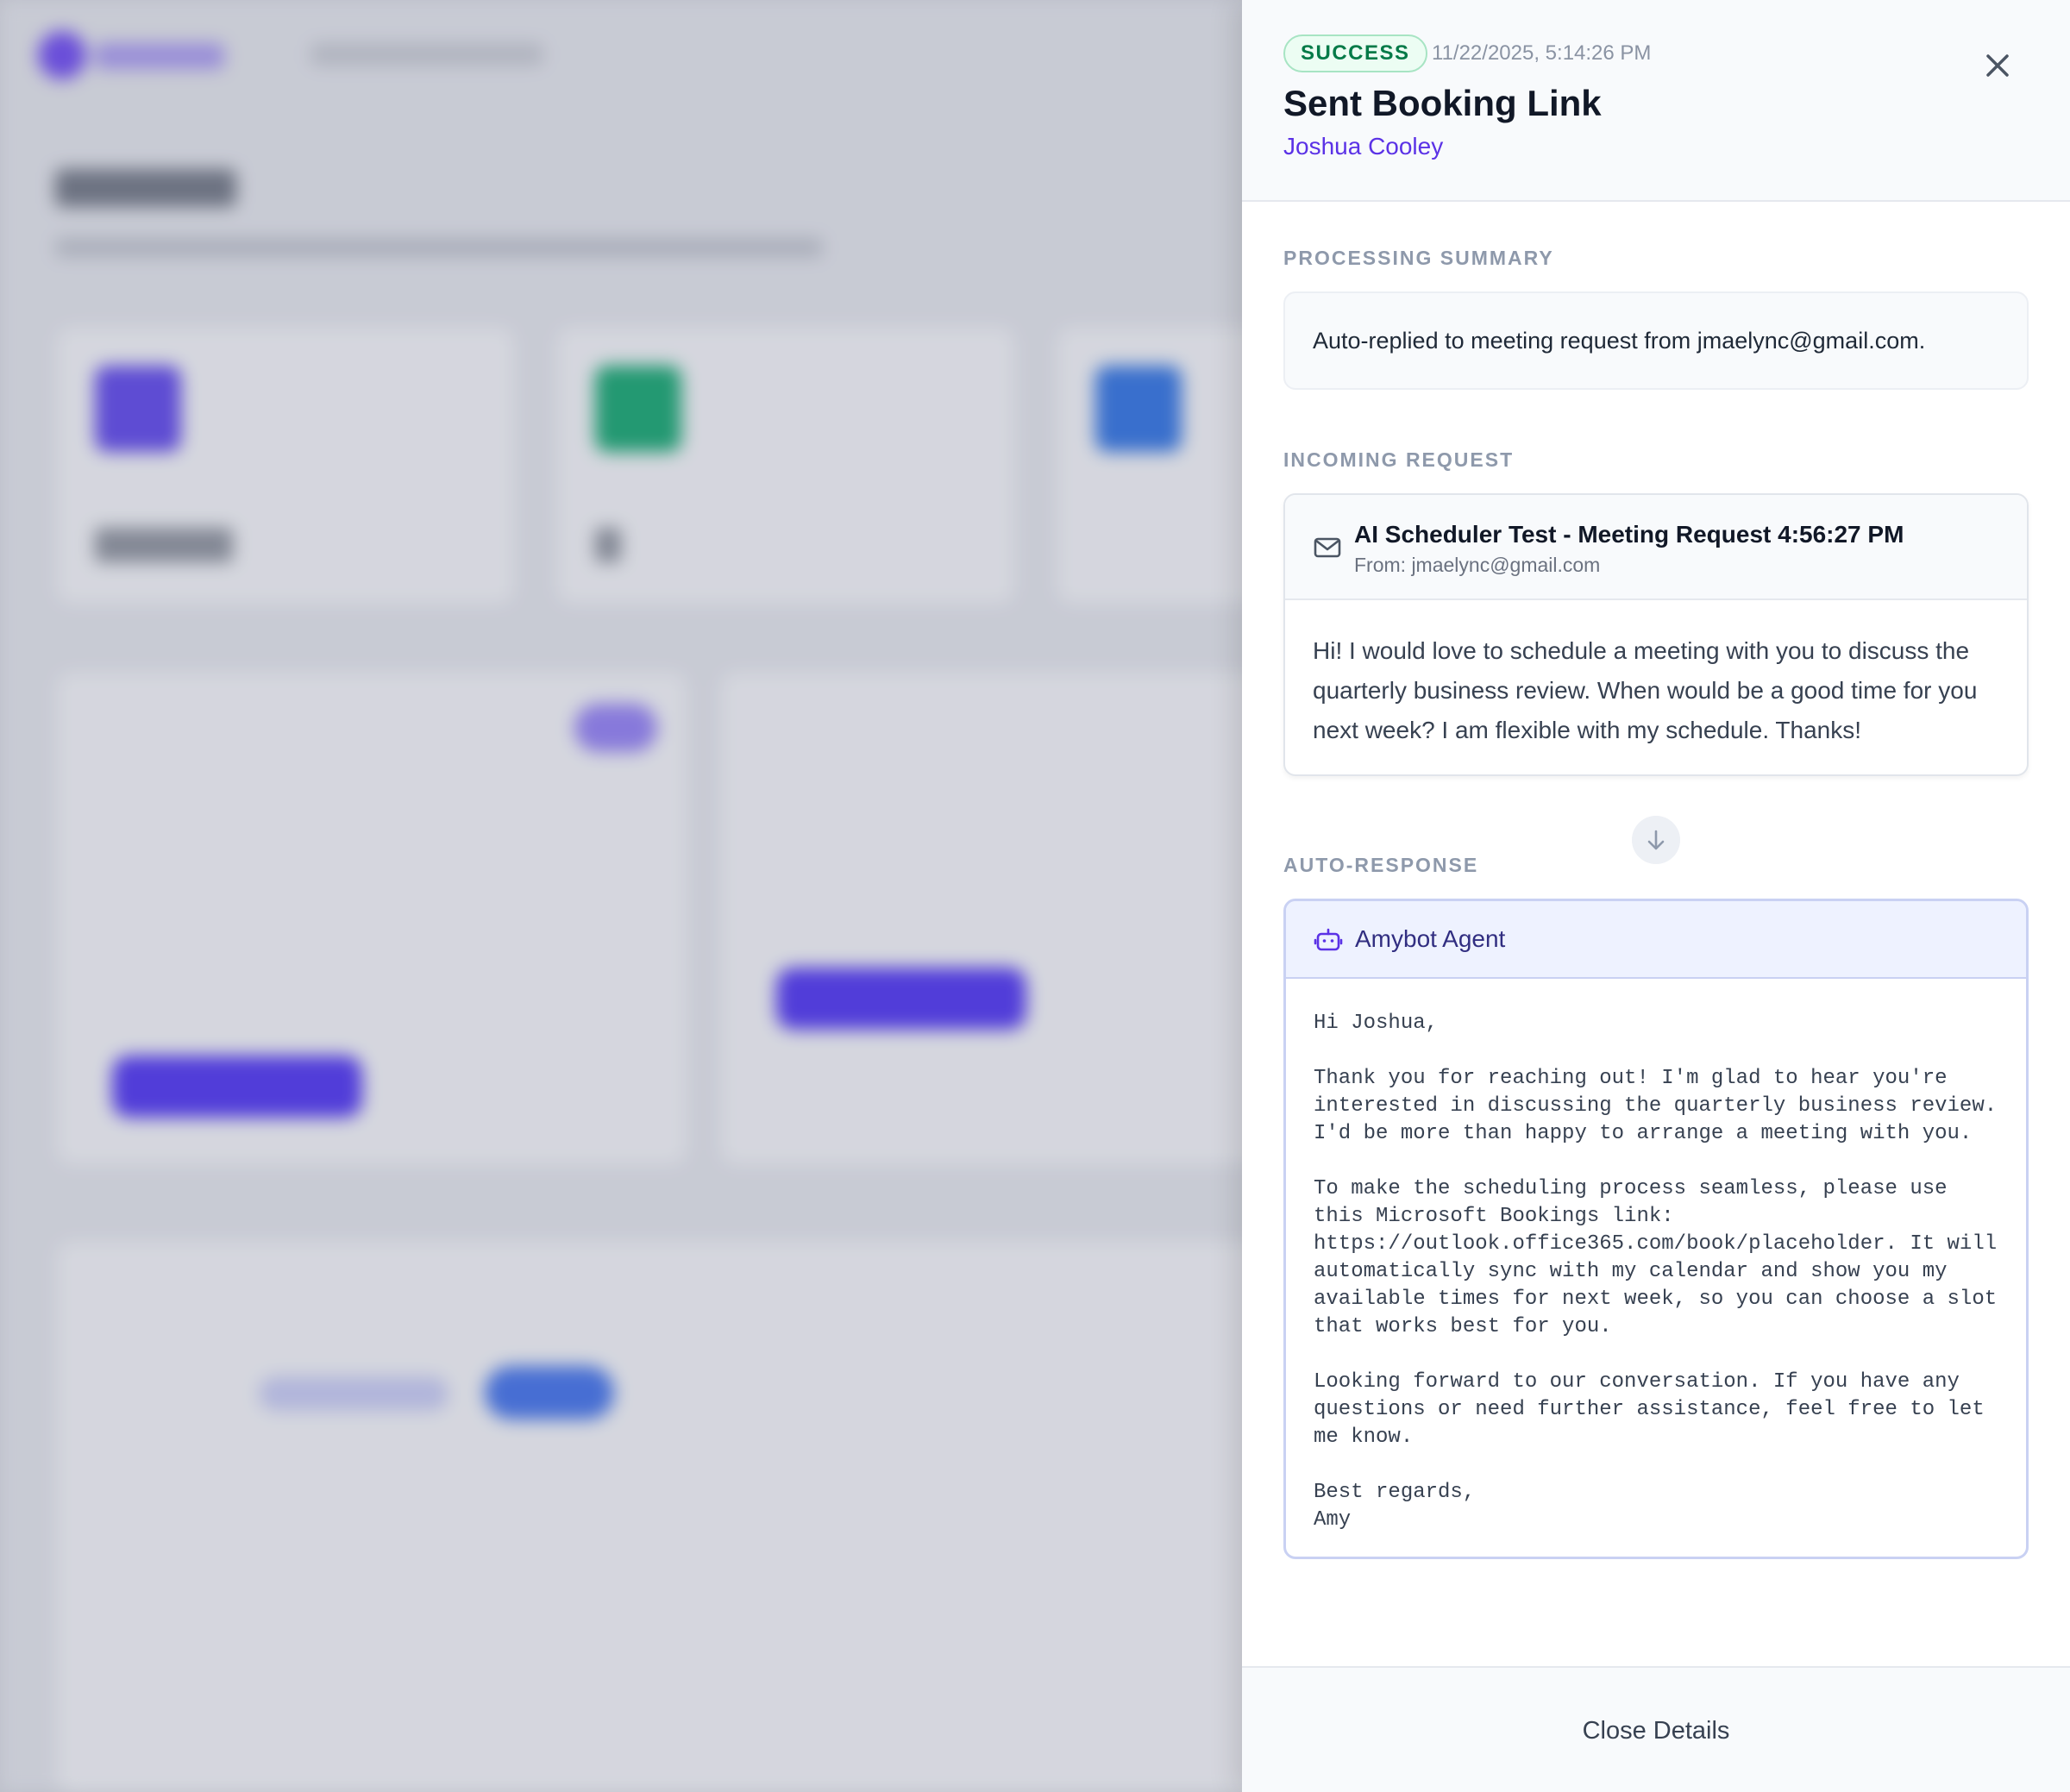  I want to click on close-details-button: Close Details, so click(1656, 1730).